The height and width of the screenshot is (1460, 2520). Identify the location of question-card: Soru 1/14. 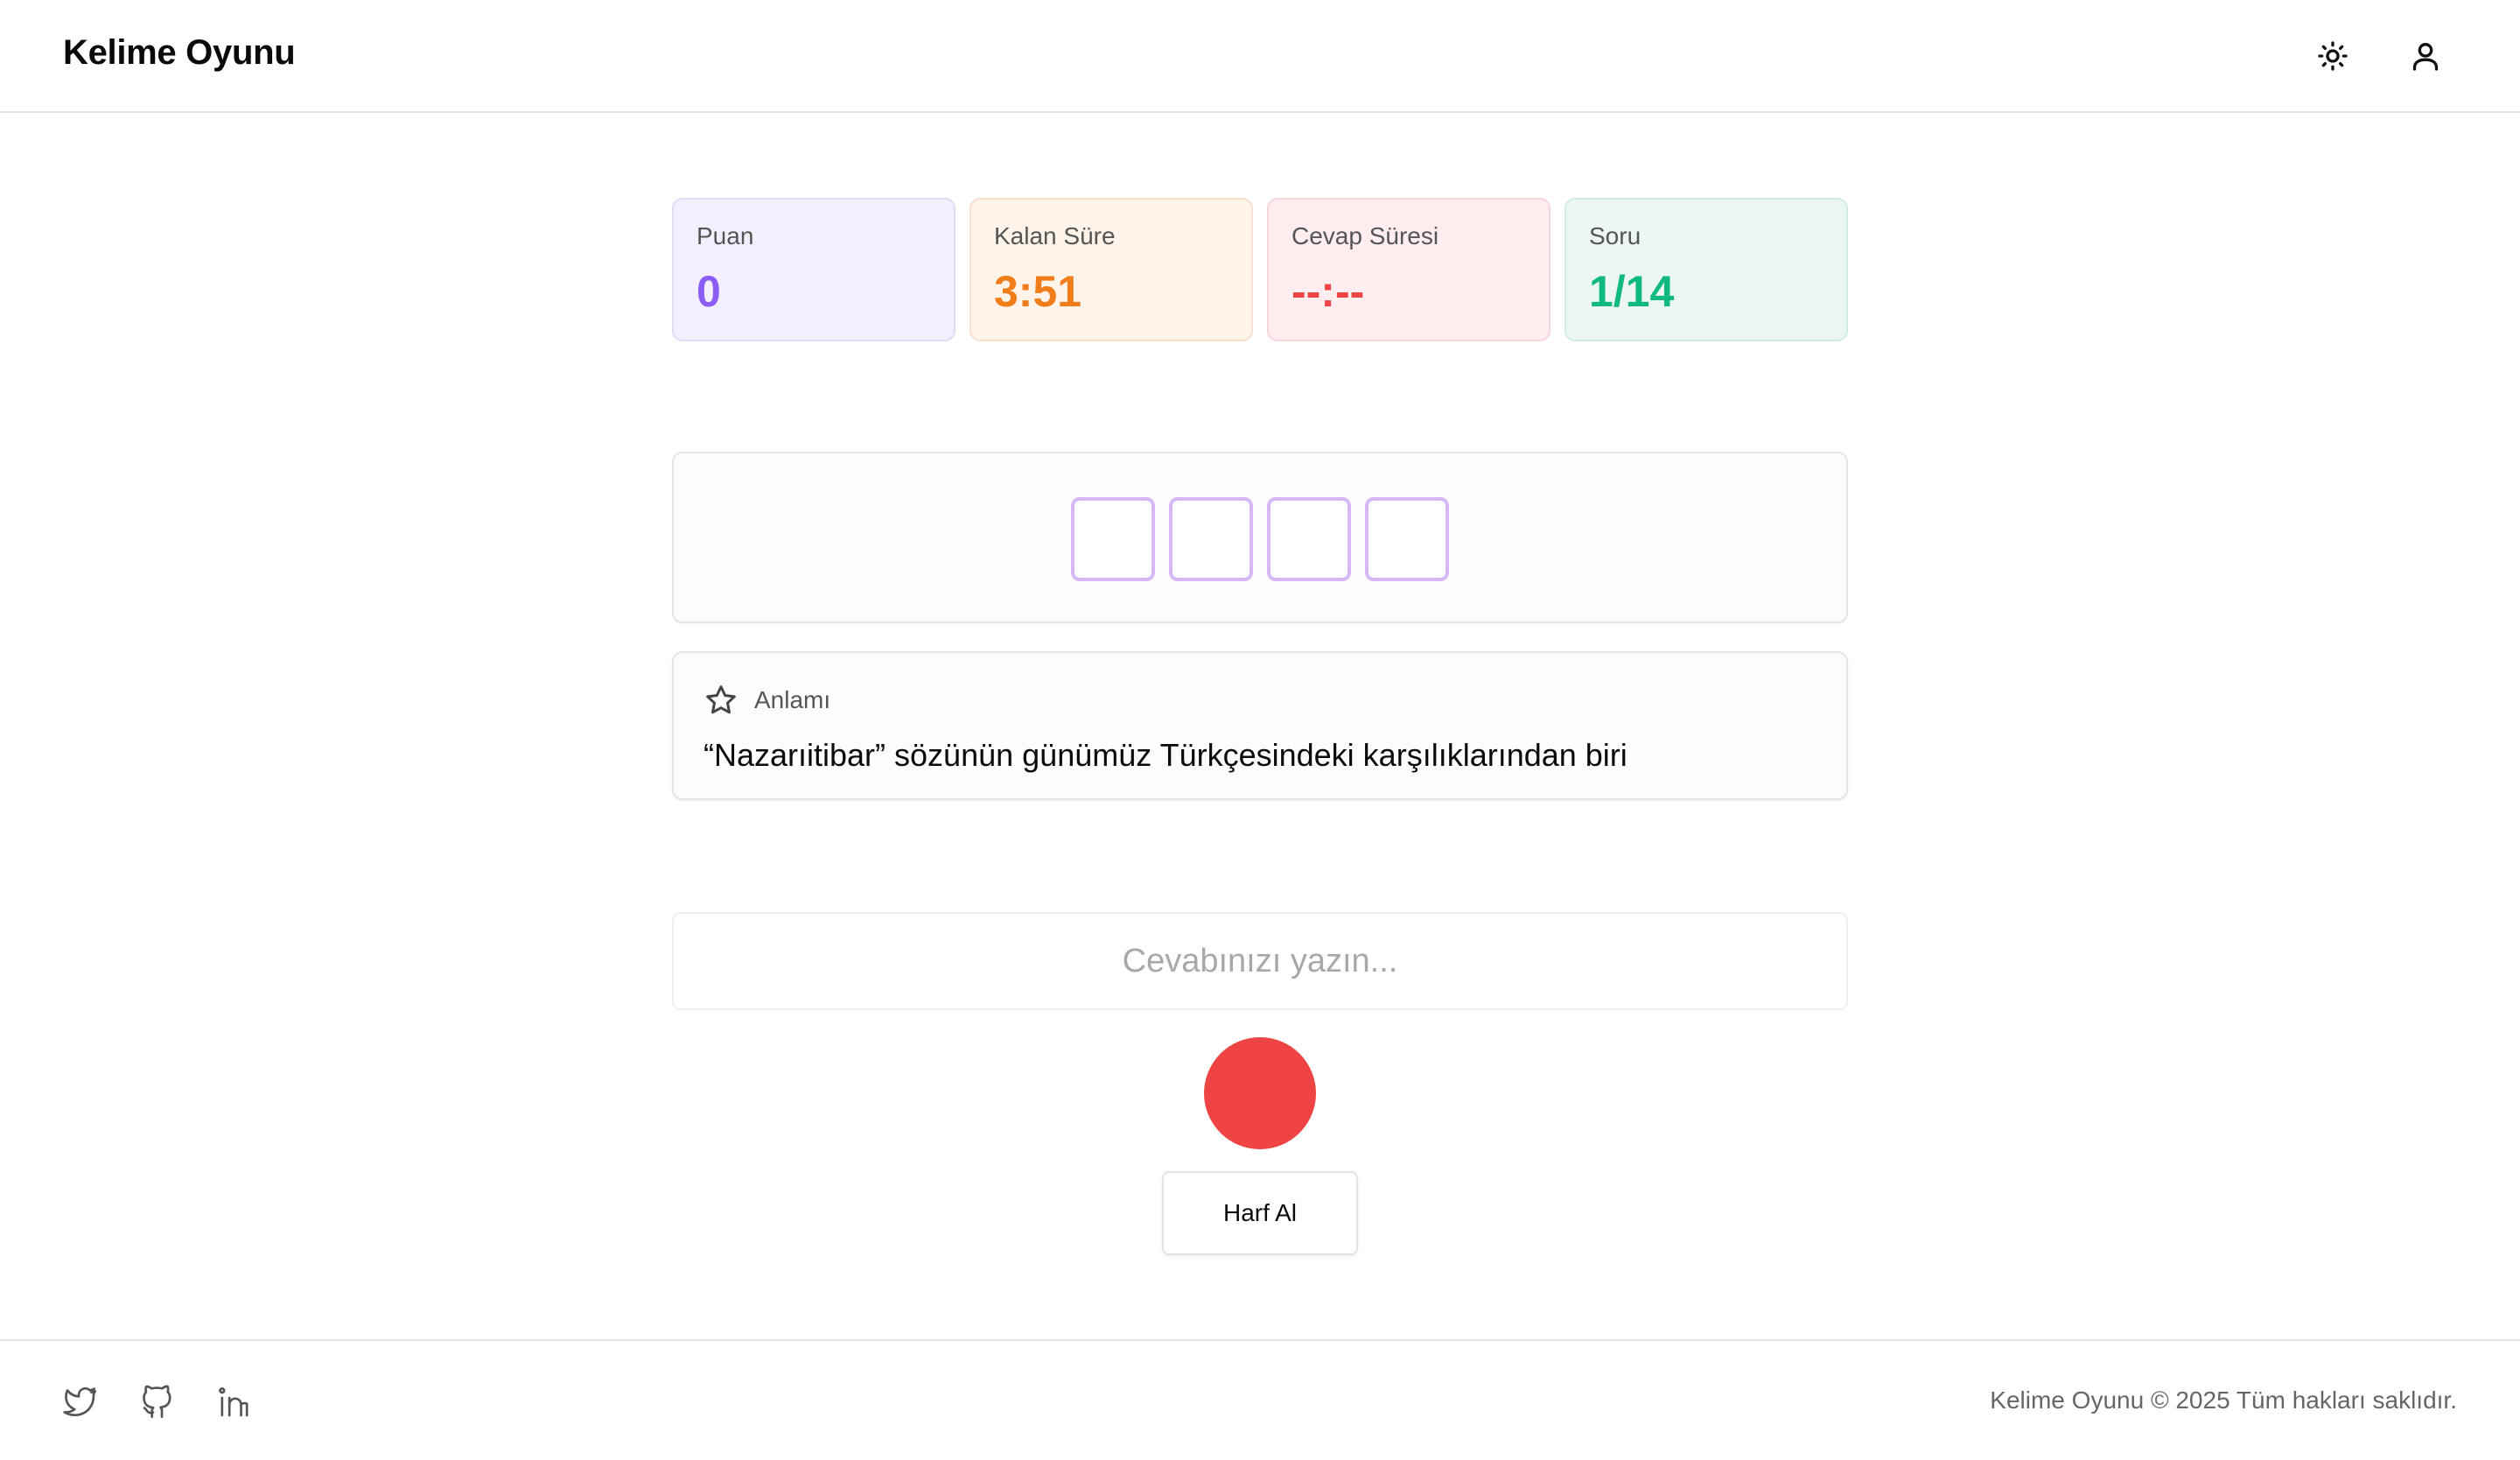
(1706, 269).